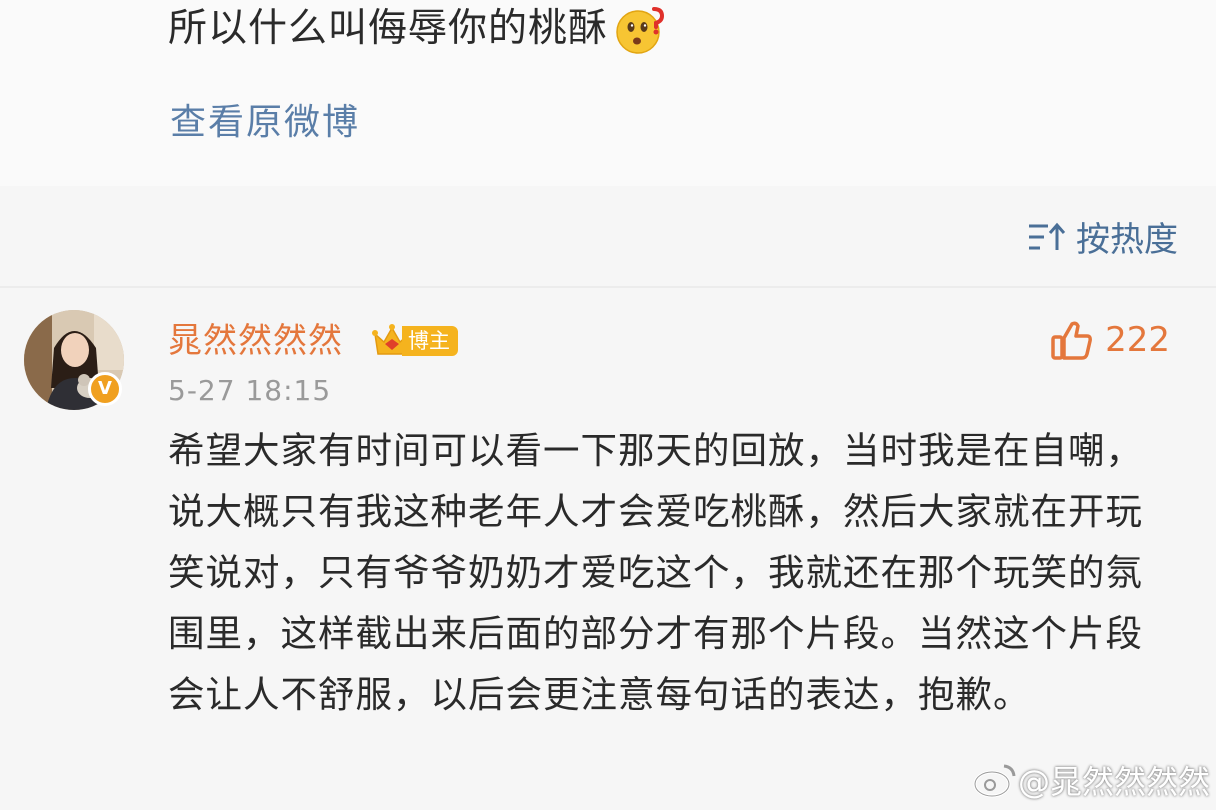 This screenshot has width=1216, height=810. What do you see at coordinates (430, 341) in the screenshot?
I see `host-badge-label: 博主` at bounding box center [430, 341].